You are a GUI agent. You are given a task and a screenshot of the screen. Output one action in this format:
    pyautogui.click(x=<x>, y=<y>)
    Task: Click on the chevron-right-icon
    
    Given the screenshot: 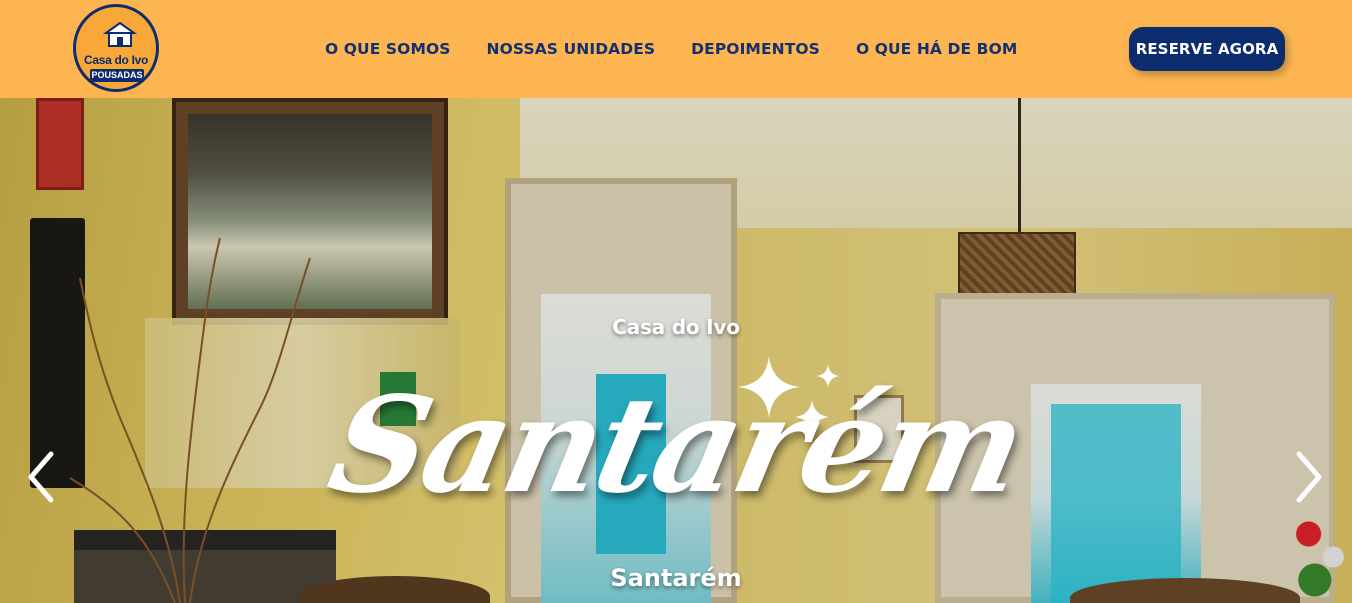 What is the action you would take?
    pyautogui.click(x=1309, y=477)
    